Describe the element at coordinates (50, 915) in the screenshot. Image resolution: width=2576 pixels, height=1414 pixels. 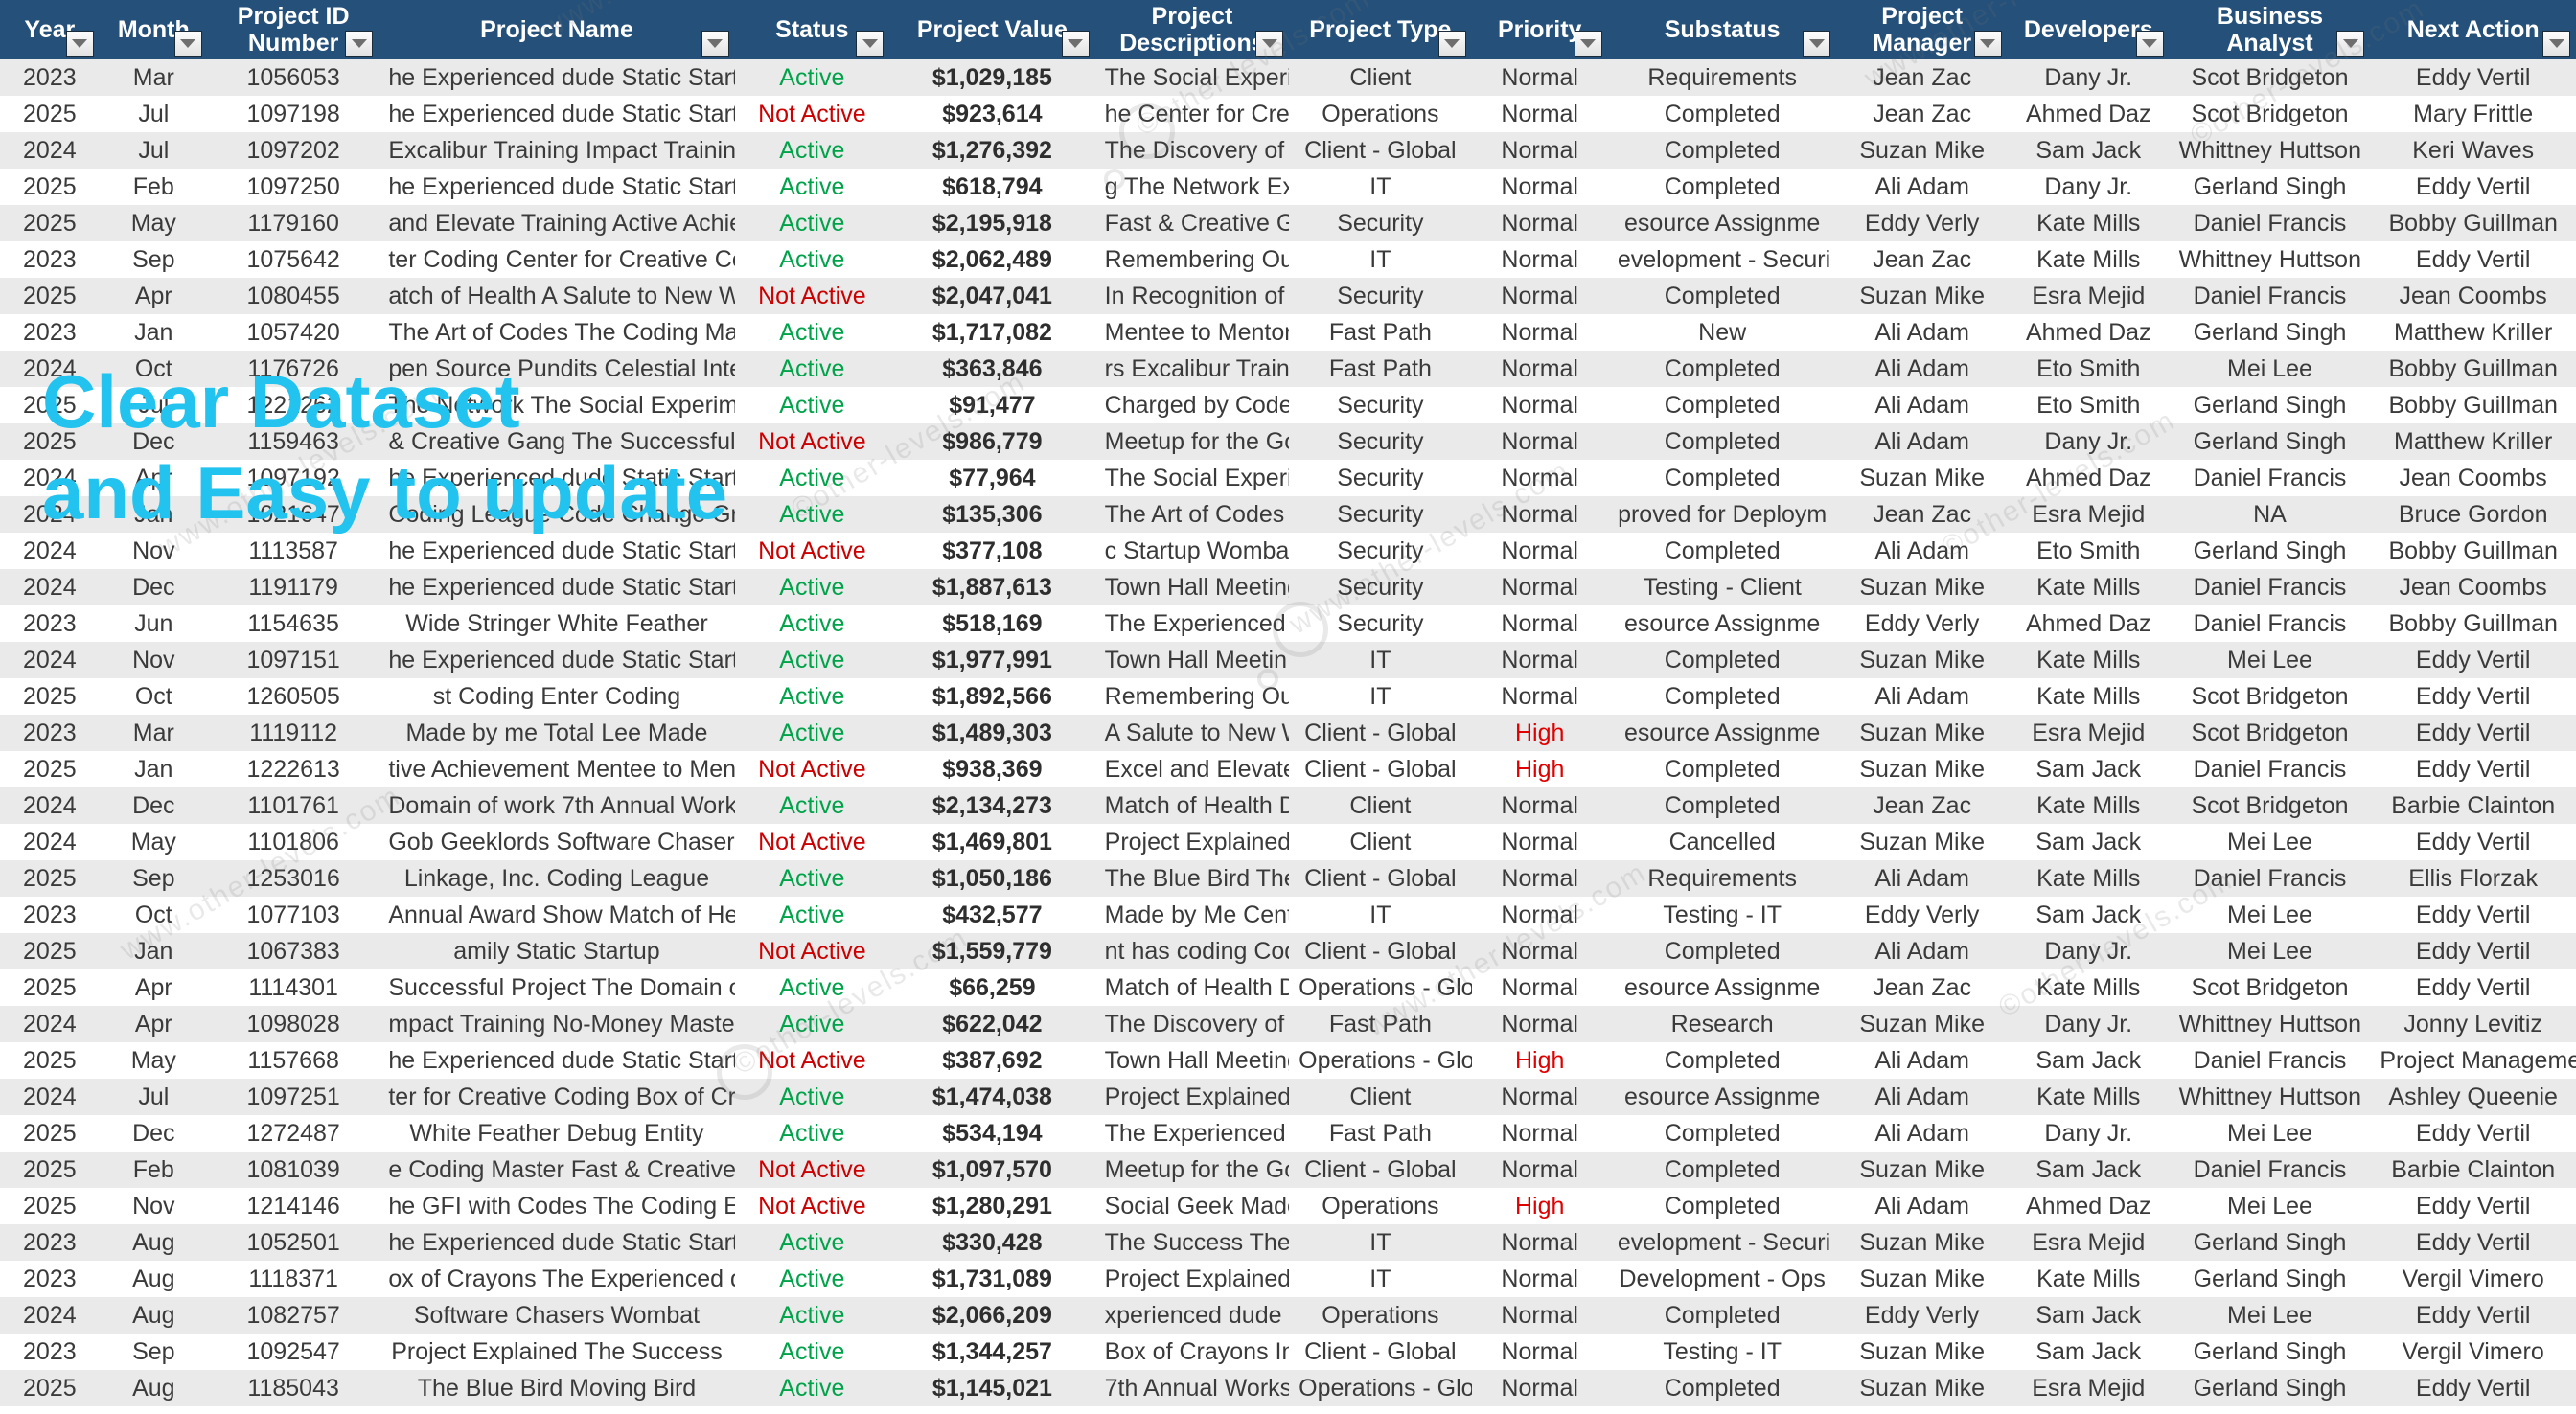
I see `cell-year: 2023` at that location.